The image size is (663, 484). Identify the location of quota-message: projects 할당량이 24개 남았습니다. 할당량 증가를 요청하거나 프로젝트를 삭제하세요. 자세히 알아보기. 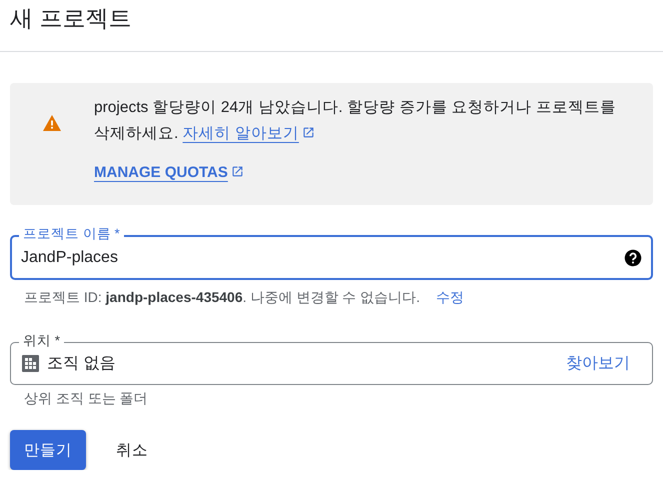
(355, 121).